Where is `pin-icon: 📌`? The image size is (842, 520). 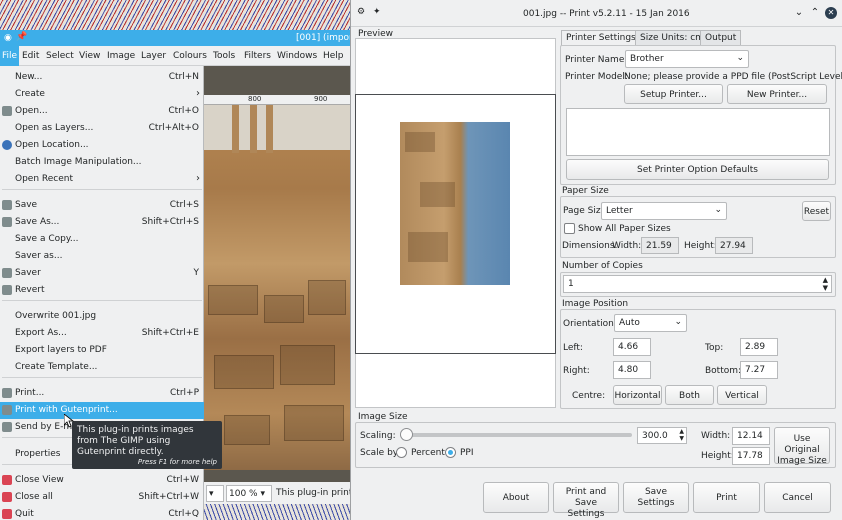
pin-icon: 📌 is located at coordinates (21, 37).